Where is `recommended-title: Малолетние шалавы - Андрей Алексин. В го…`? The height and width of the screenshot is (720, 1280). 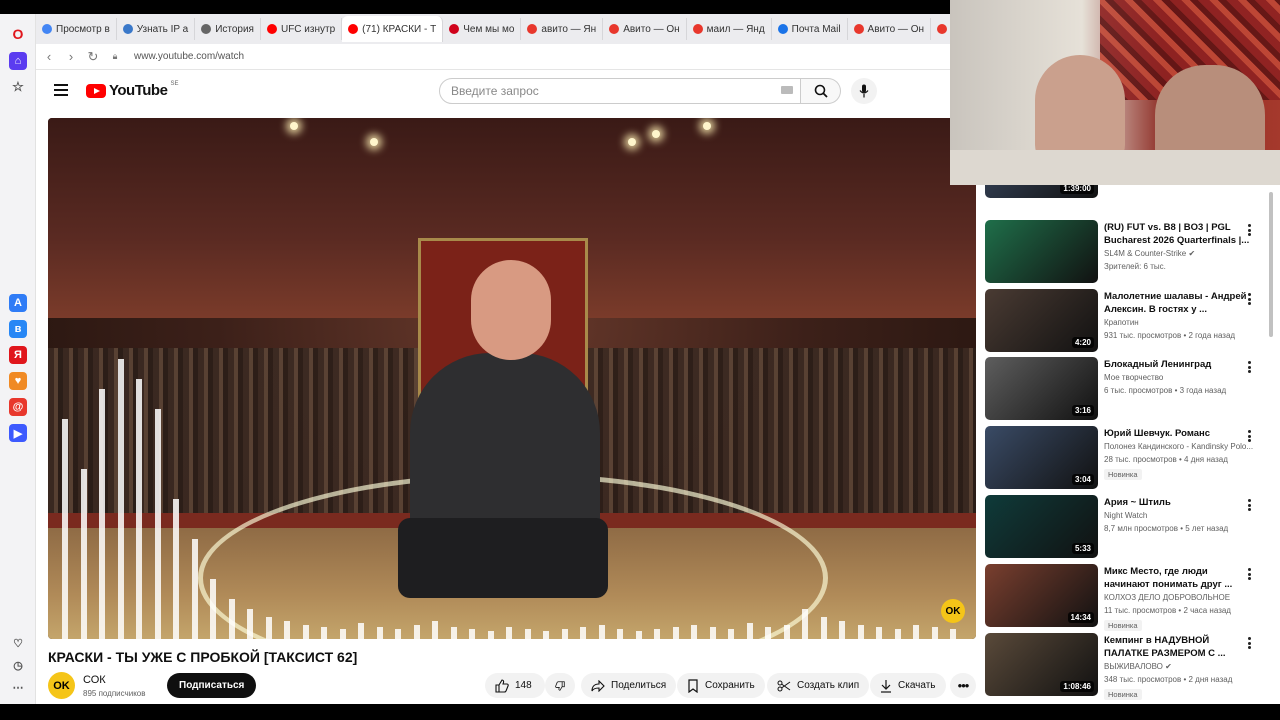 recommended-title: Малолетние шалавы - Андрей Алексин. В го… is located at coordinates (1179, 303).